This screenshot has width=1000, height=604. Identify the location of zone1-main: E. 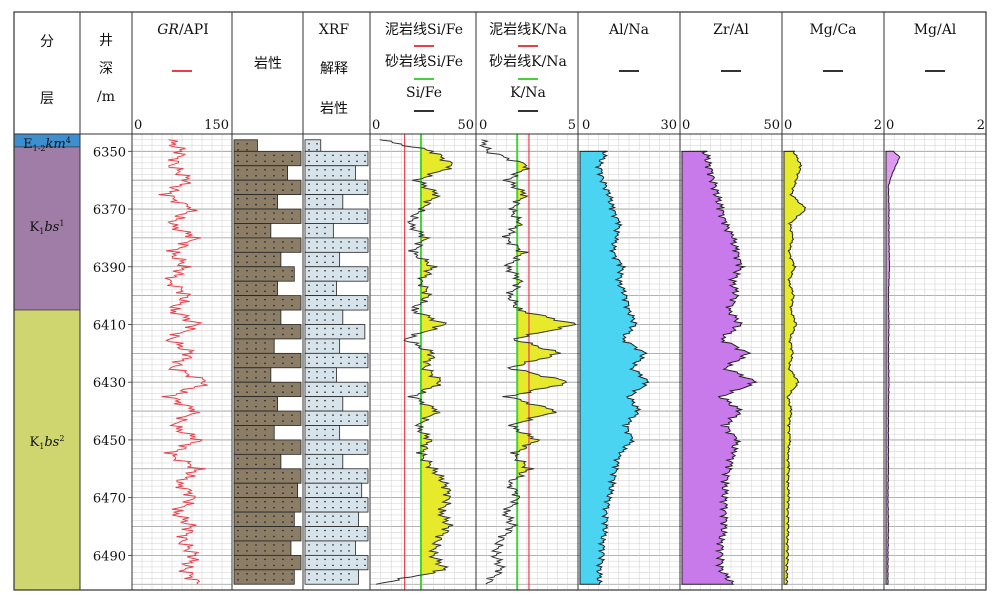
(28, 144).